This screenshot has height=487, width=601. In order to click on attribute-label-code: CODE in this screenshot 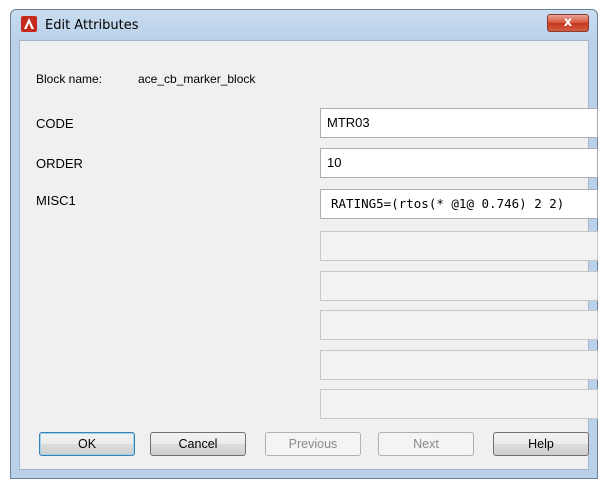, I will do `click(55, 123)`.